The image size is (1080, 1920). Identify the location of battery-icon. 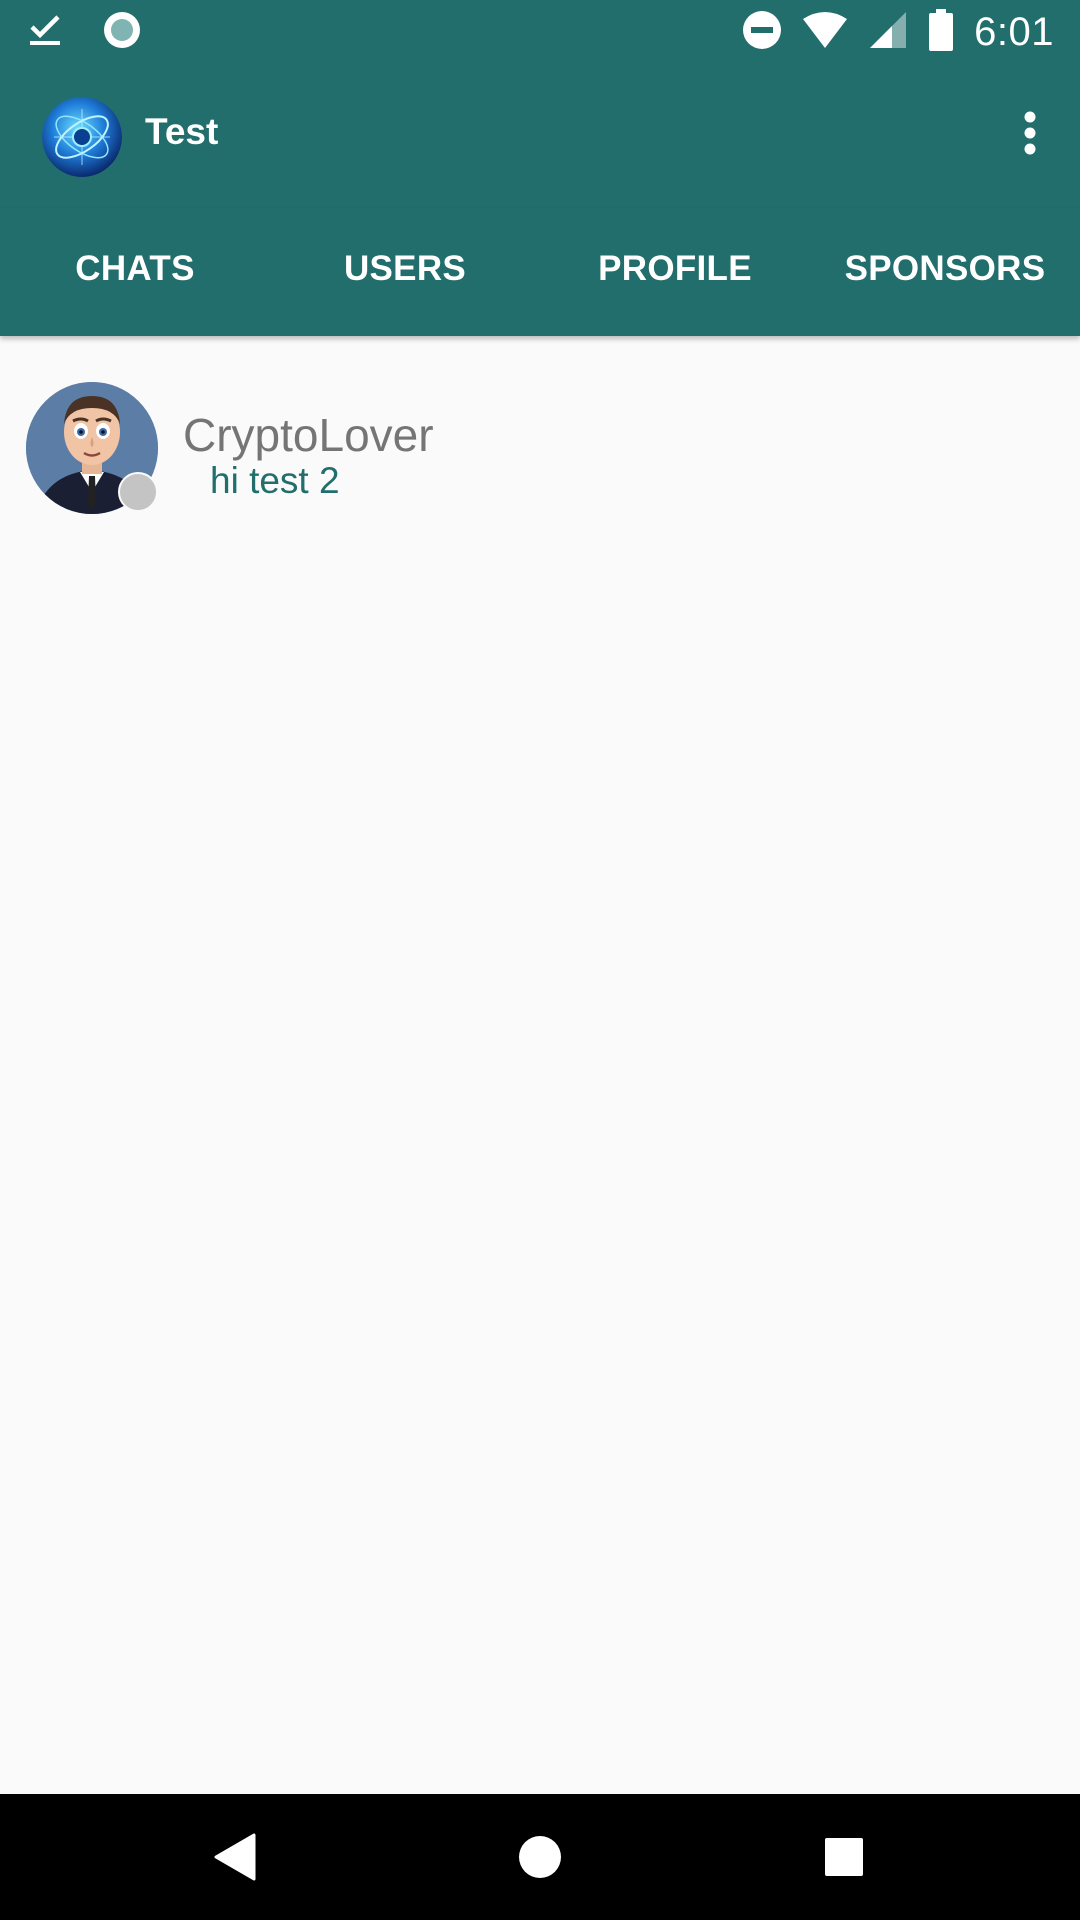
(941, 32).